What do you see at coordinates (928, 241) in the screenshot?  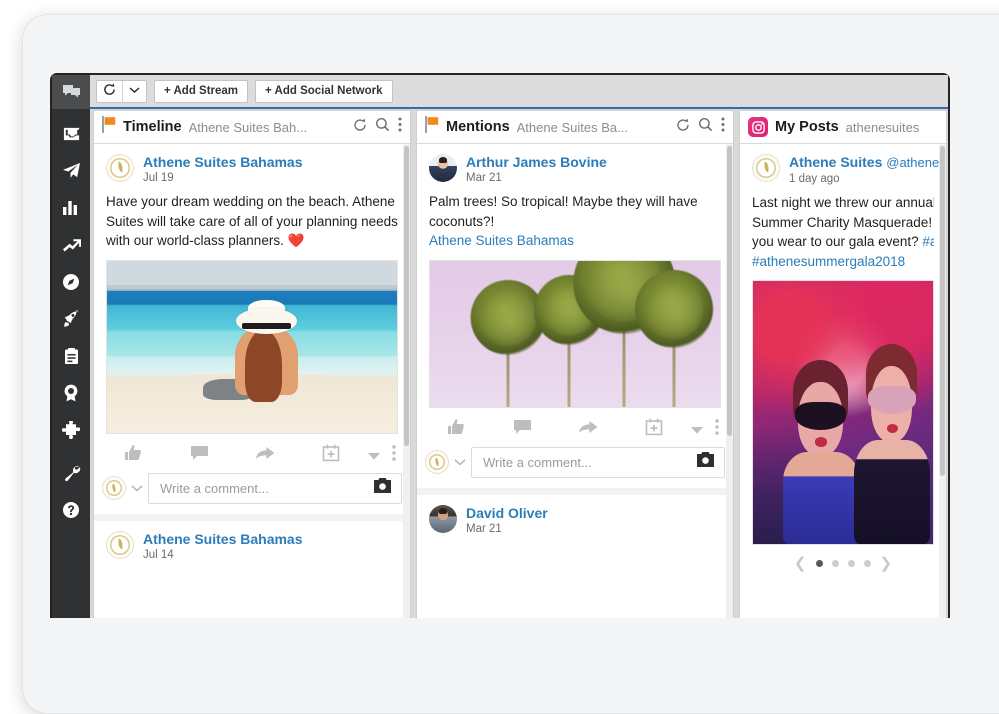 I see `post-hashtag-inline: #at` at bounding box center [928, 241].